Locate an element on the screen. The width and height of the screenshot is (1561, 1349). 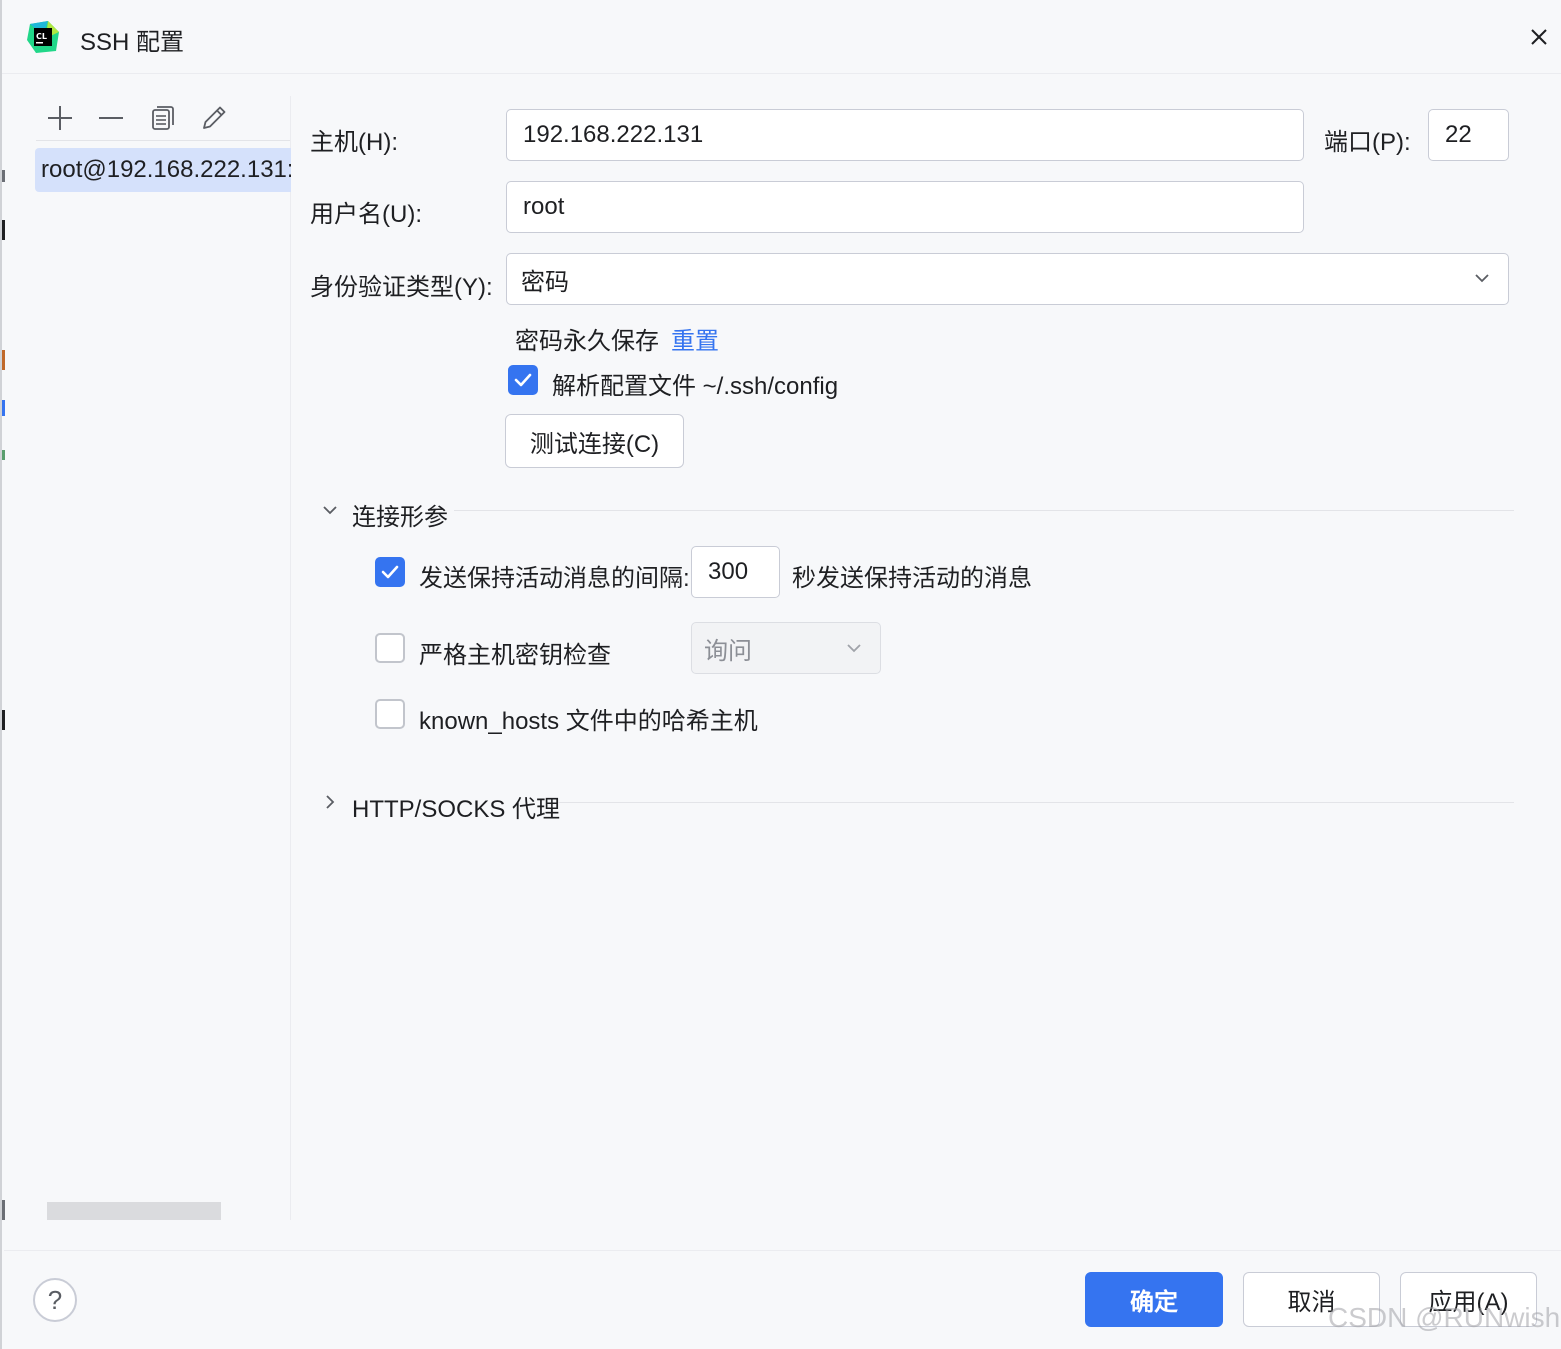
keepalive-checkbox is located at coordinates (390, 572).